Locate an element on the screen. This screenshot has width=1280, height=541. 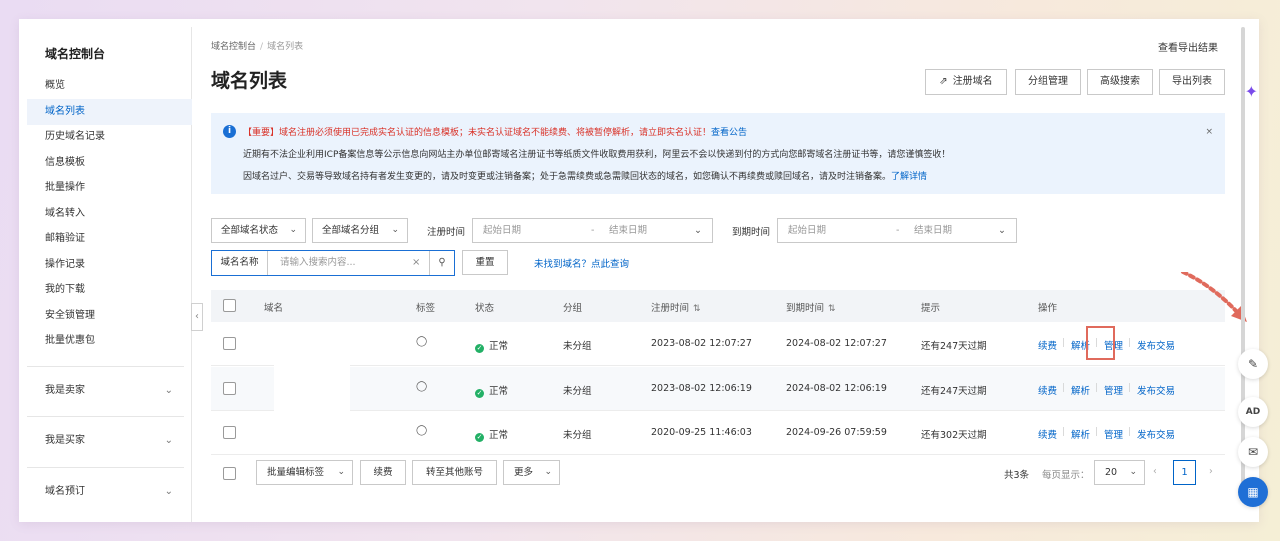
redacted-domain-area is located at coordinates (312, 388).